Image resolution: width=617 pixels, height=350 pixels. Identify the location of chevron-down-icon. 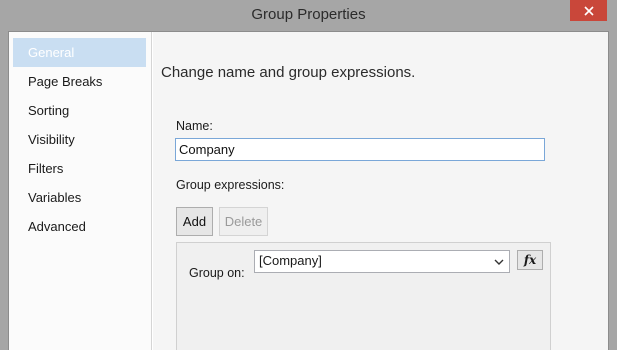
(499, 262).